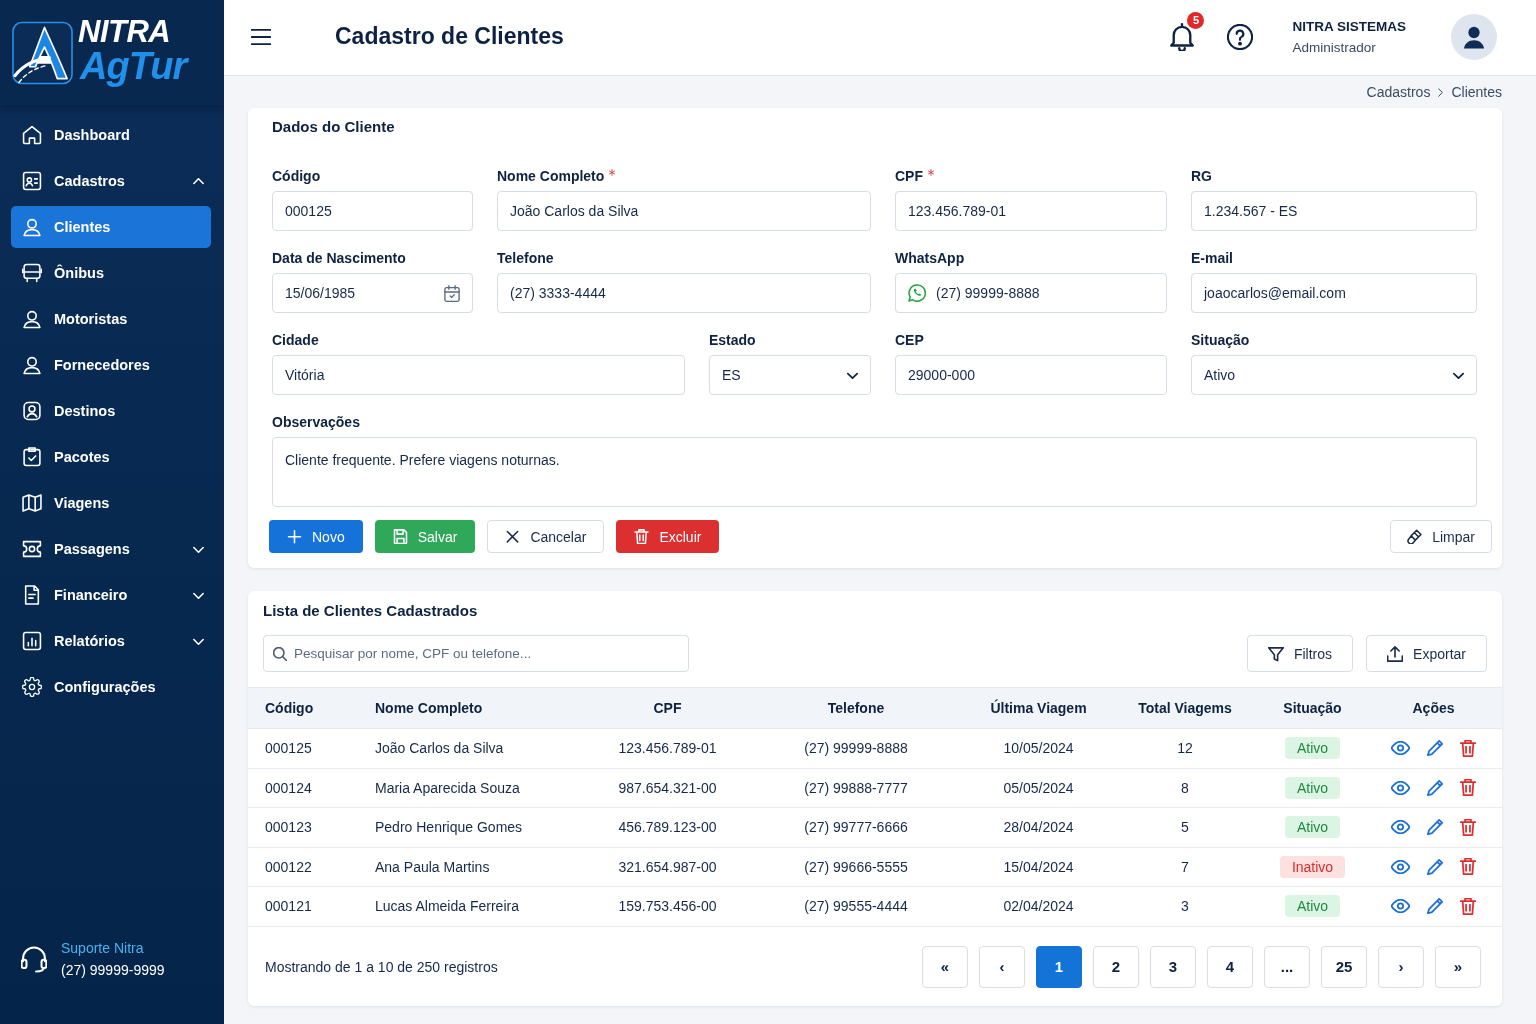 This screenshot has height=1024, width=1536. What do you see at coordinates (1031, 211) in the screenshot?
I see `text-field: 123.456.789-01` at bounding box center [1031, 211].